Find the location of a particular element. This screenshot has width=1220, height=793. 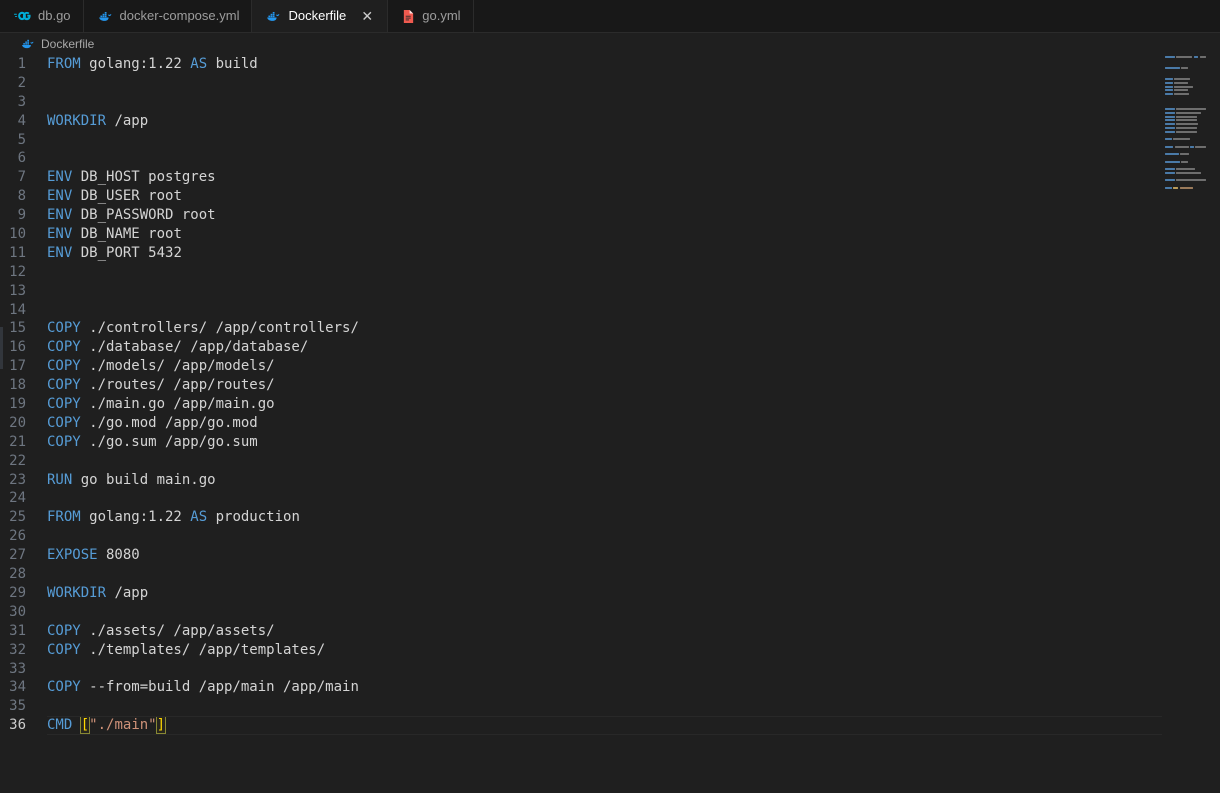

code-line: 25 FROM golang:1.22 AS production is located at coordinates (610, 517).